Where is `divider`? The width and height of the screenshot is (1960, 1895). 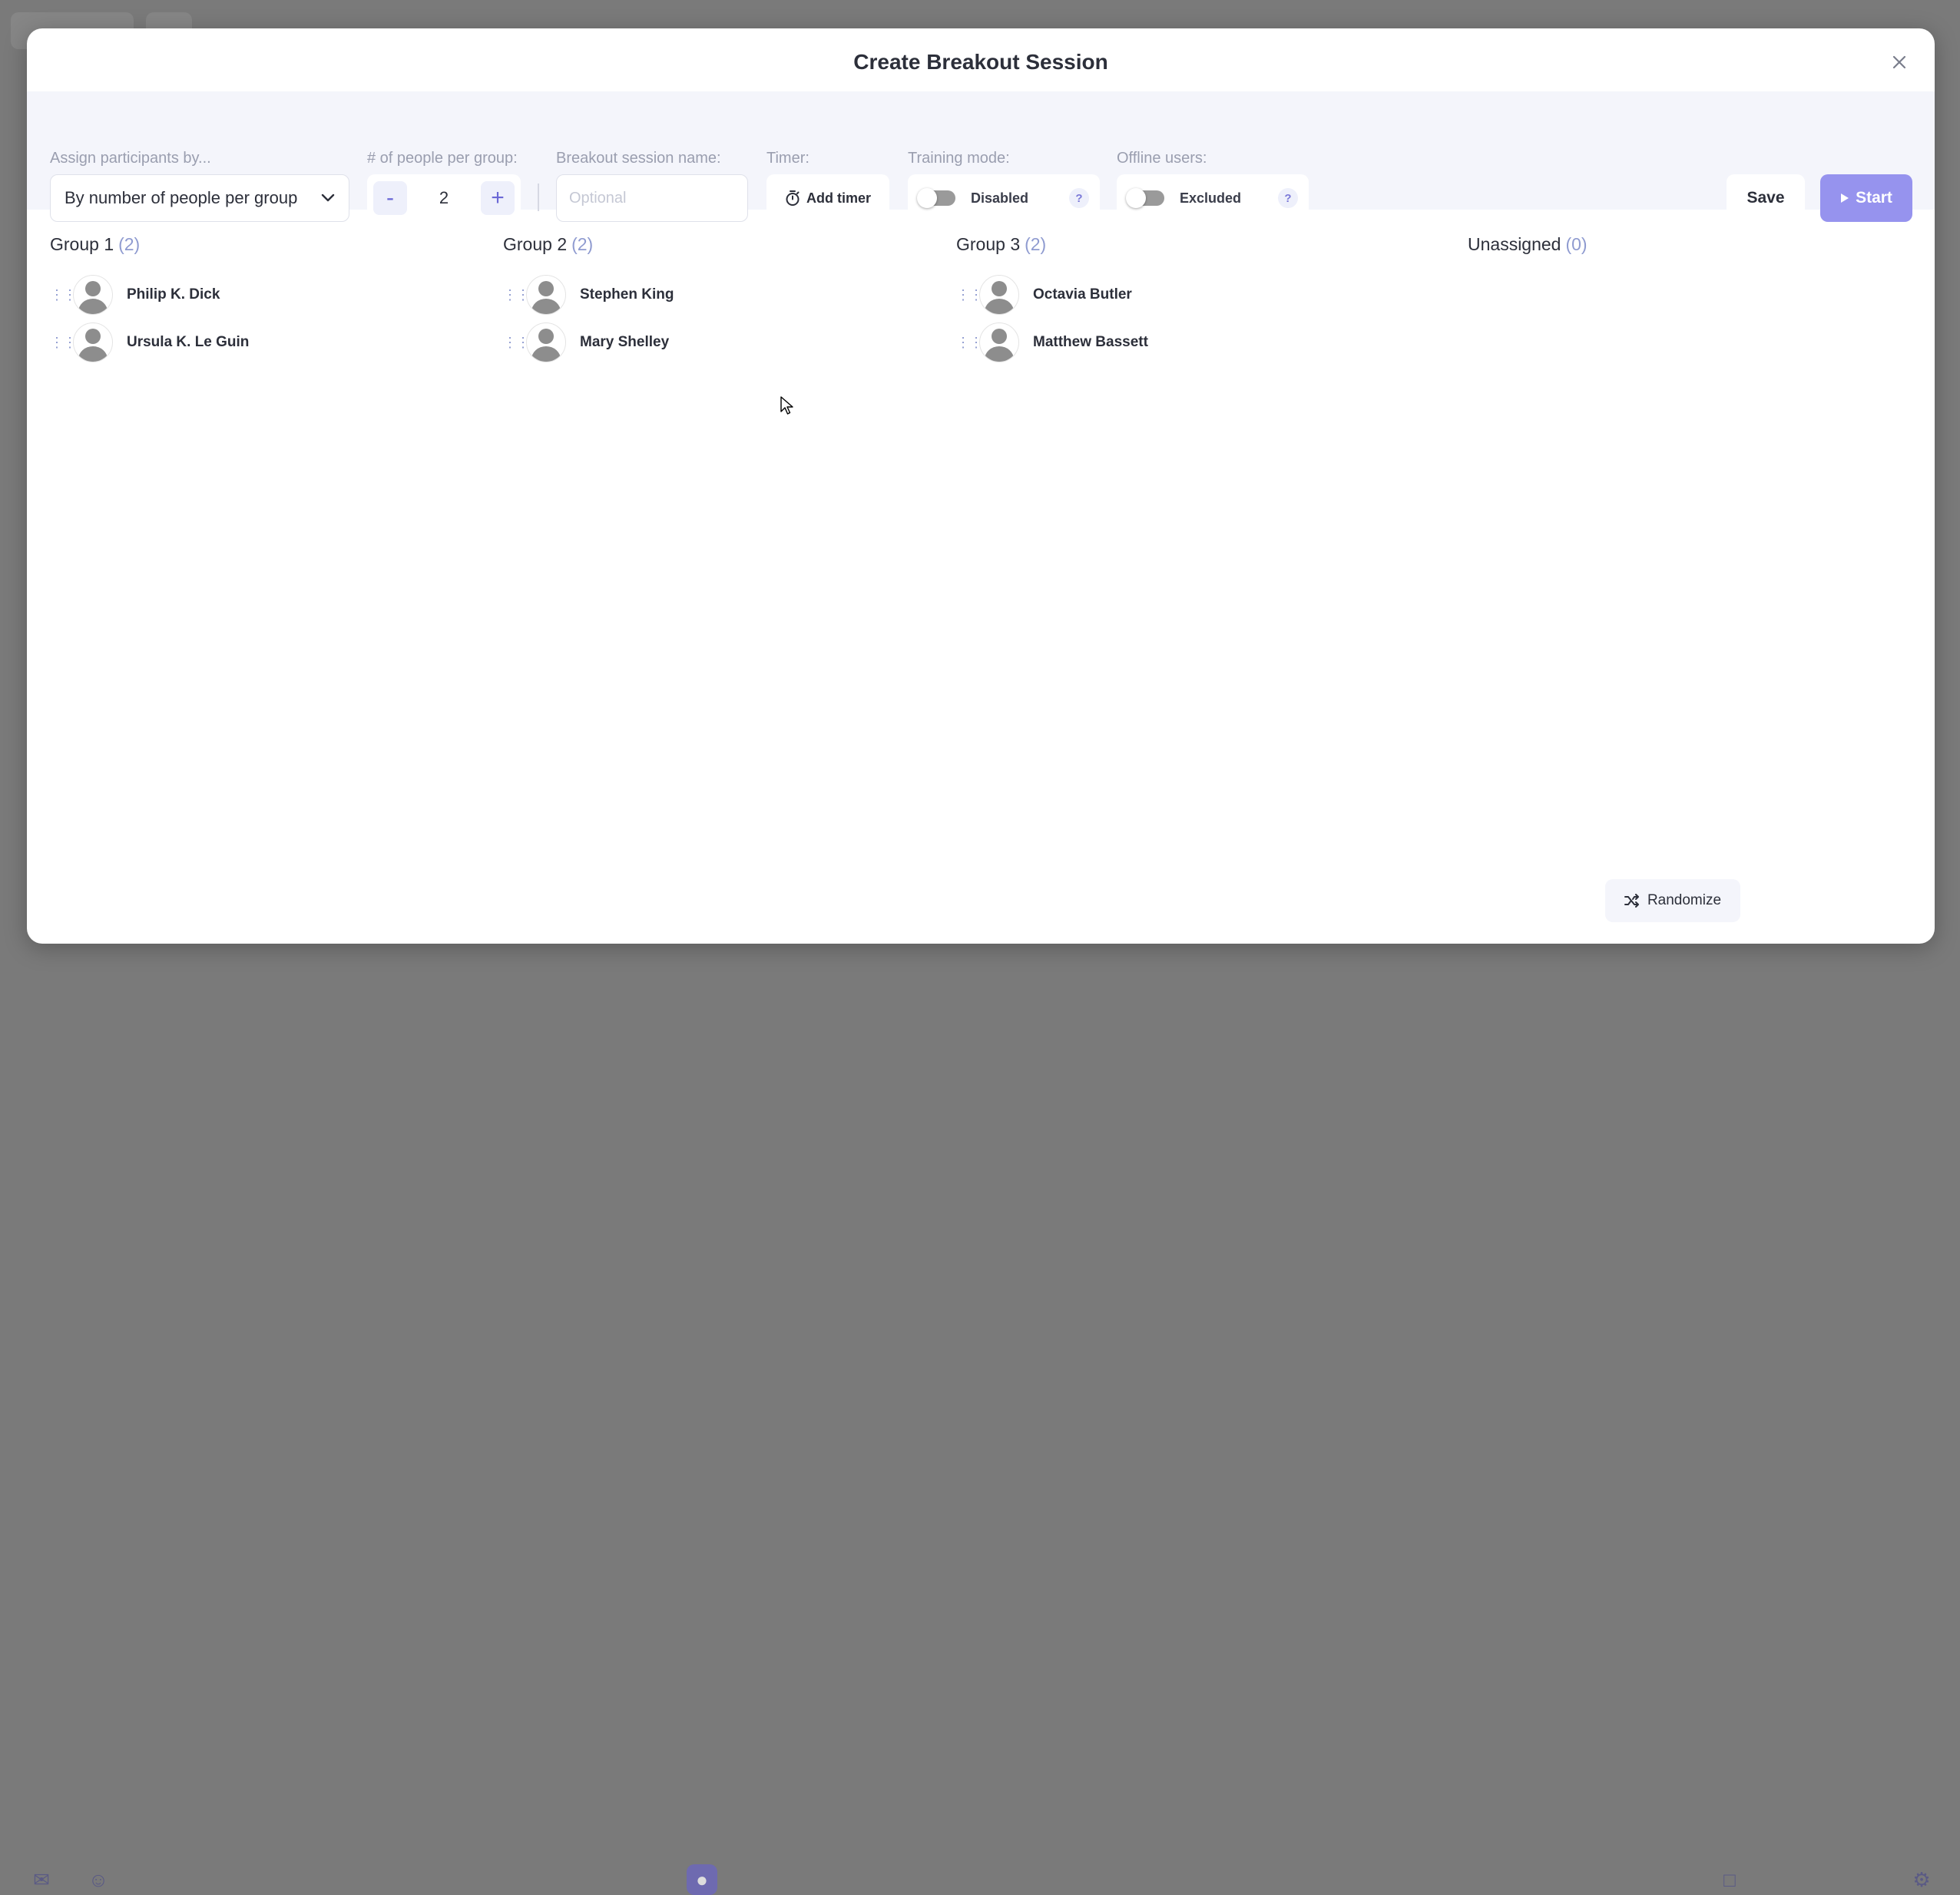 divider is located at coordinates (538, 197).